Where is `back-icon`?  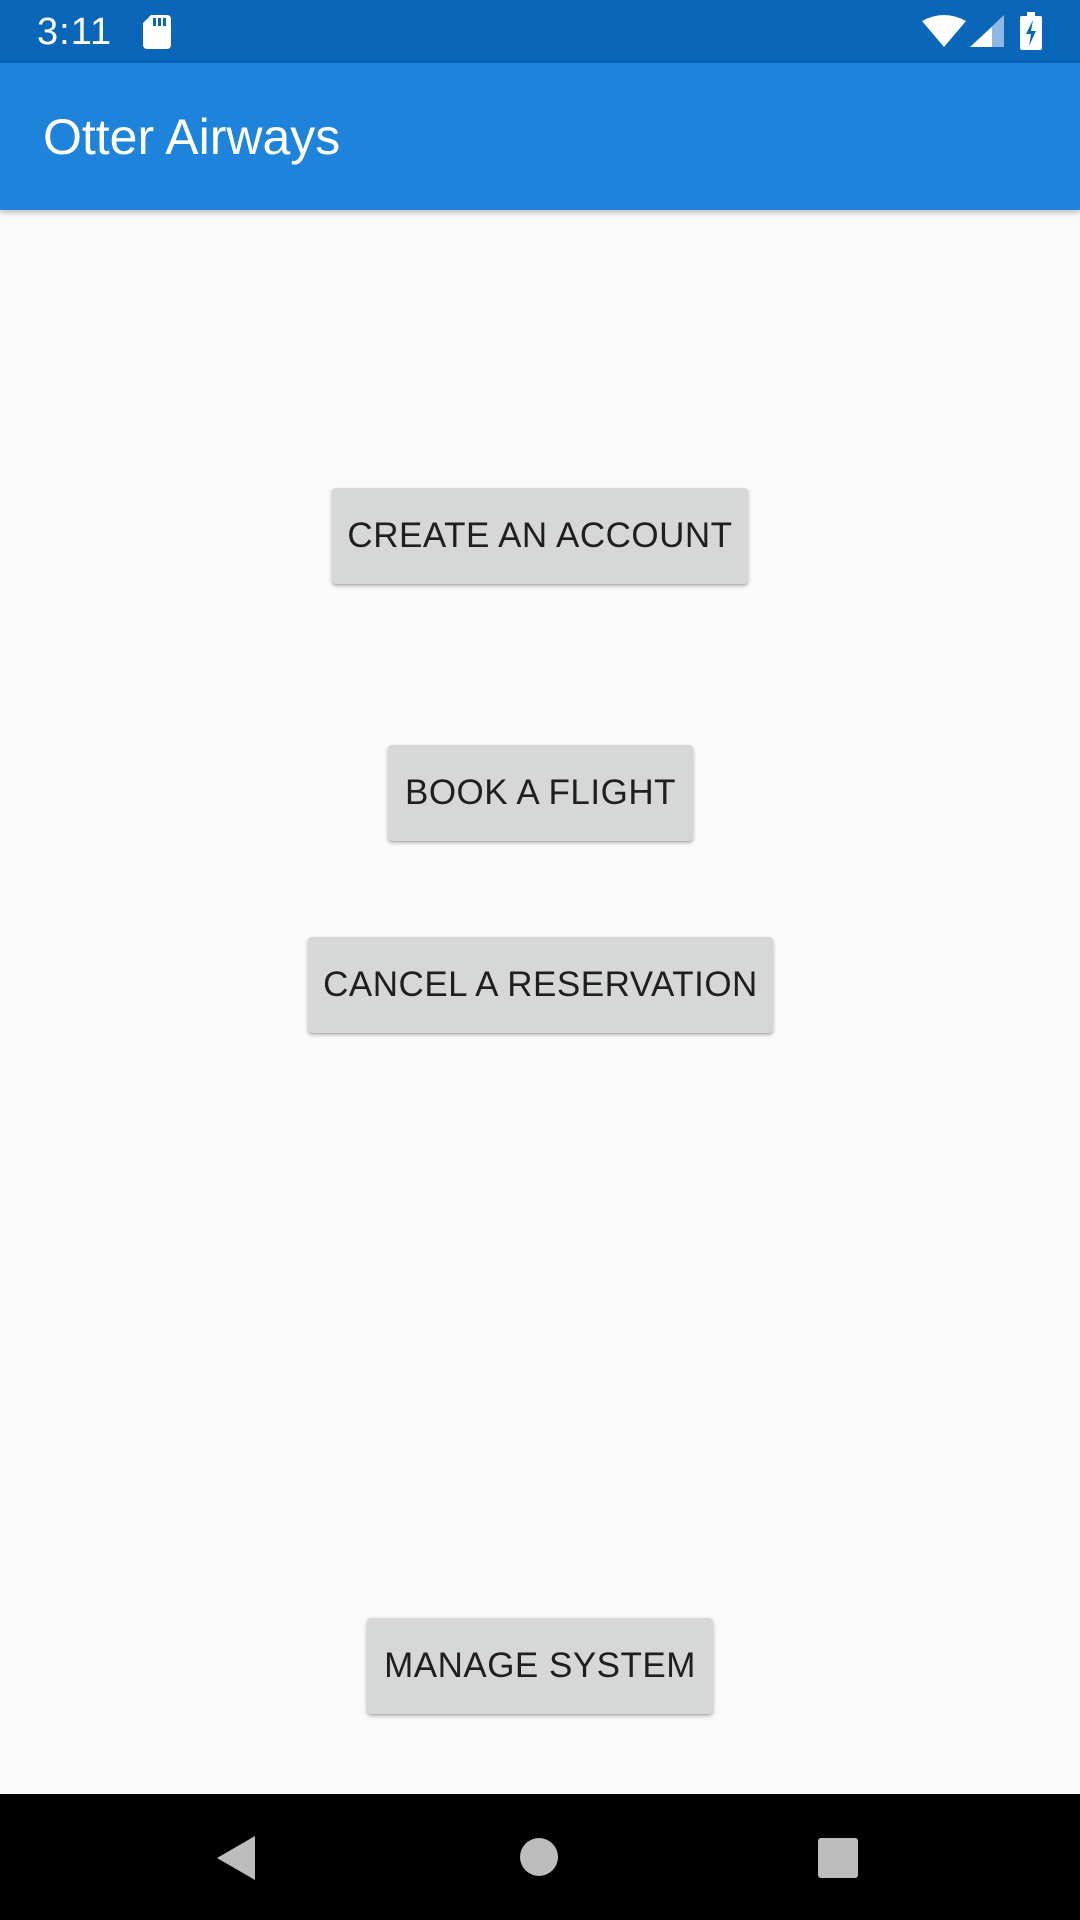
back-icon is located at coordinates (237, 1858).